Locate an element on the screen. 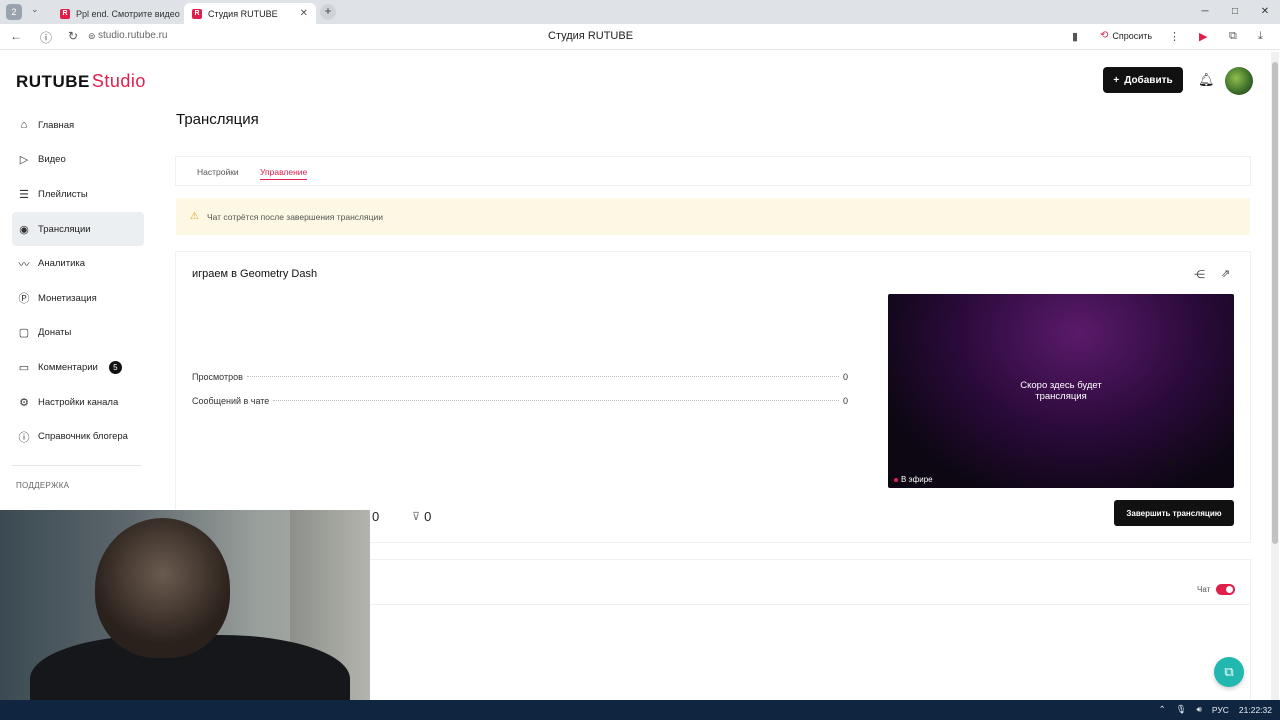 This screenshot has width=1280, height=720. broadcast-tabs: Настройки Управление is located at coordinates (713, 171).